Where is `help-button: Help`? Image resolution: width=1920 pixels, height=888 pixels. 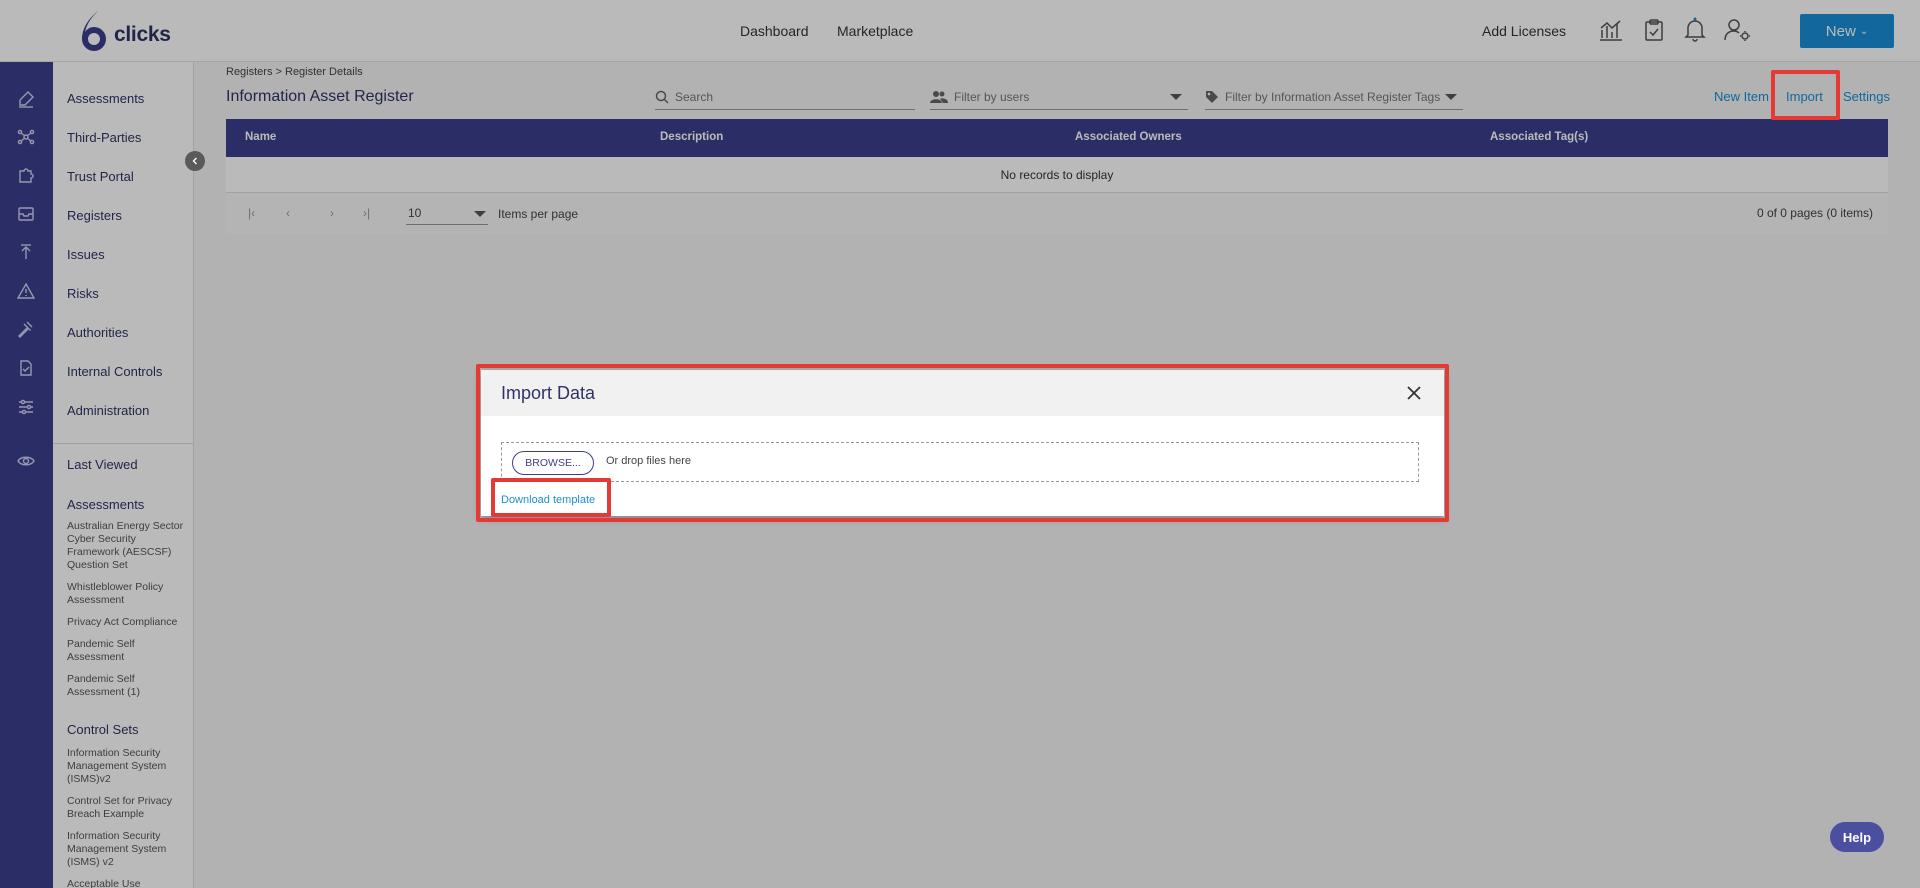 help-button: Help is located at coordinates (1857, 837).